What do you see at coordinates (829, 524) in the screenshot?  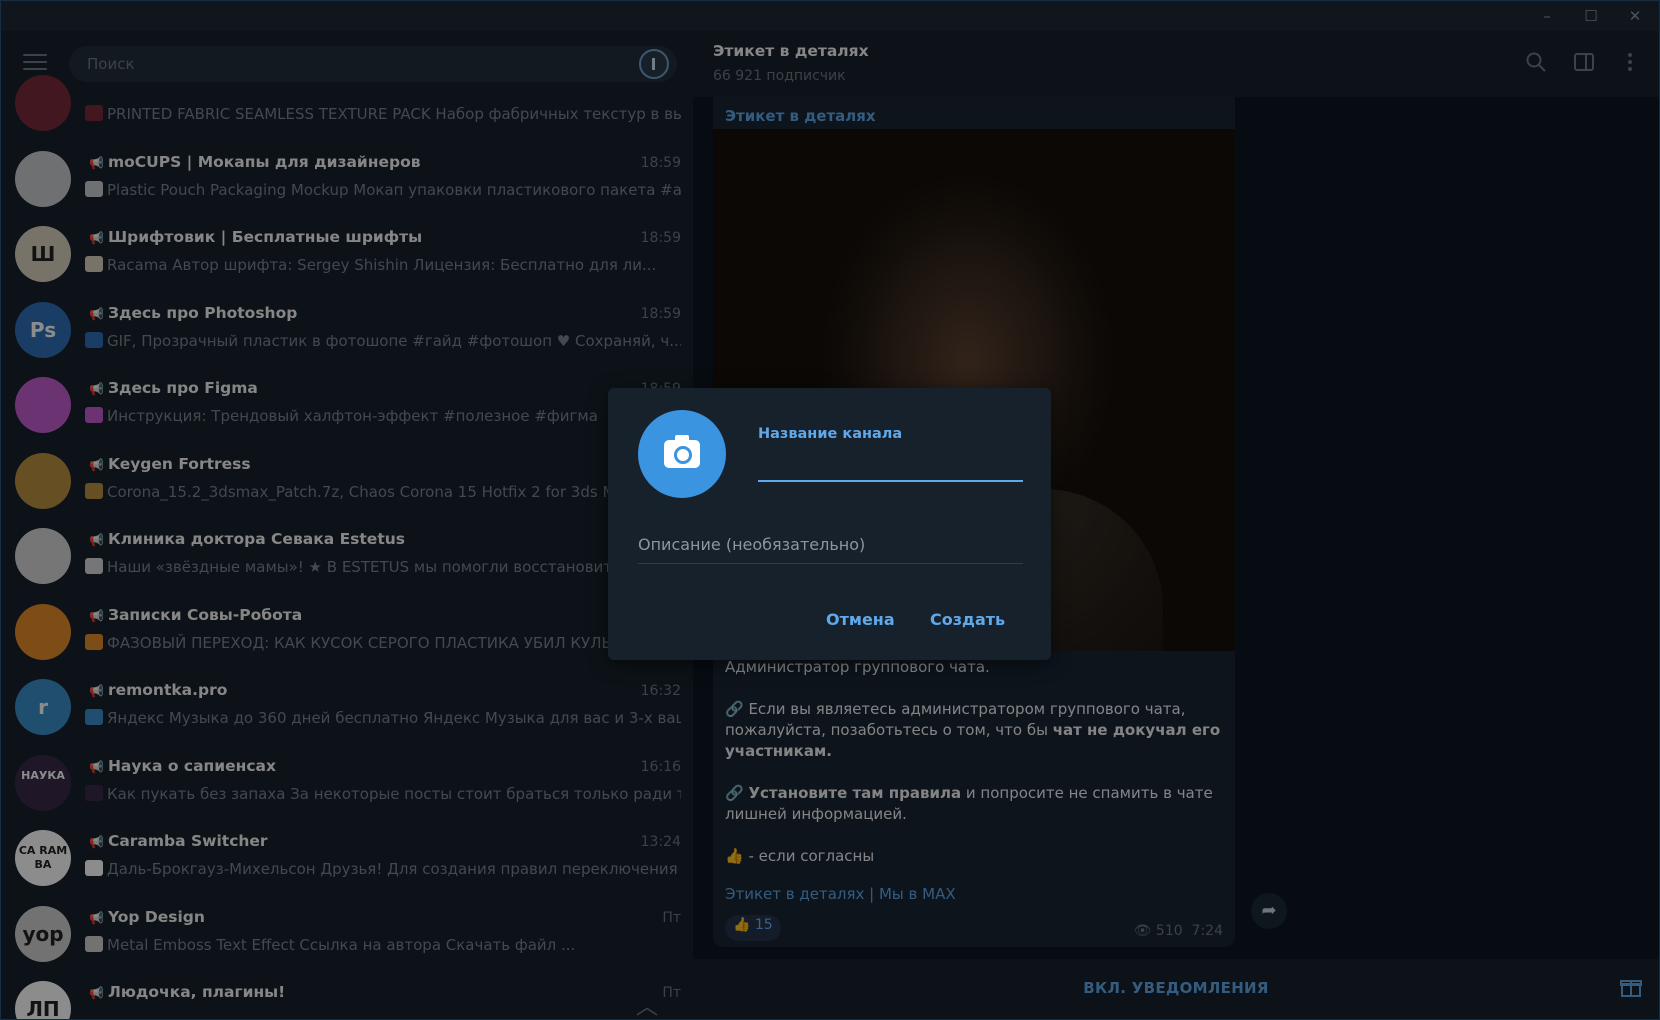 I see `create-channel-dialog: Название канала Отмена Создать` at bounding box center [829, 524].